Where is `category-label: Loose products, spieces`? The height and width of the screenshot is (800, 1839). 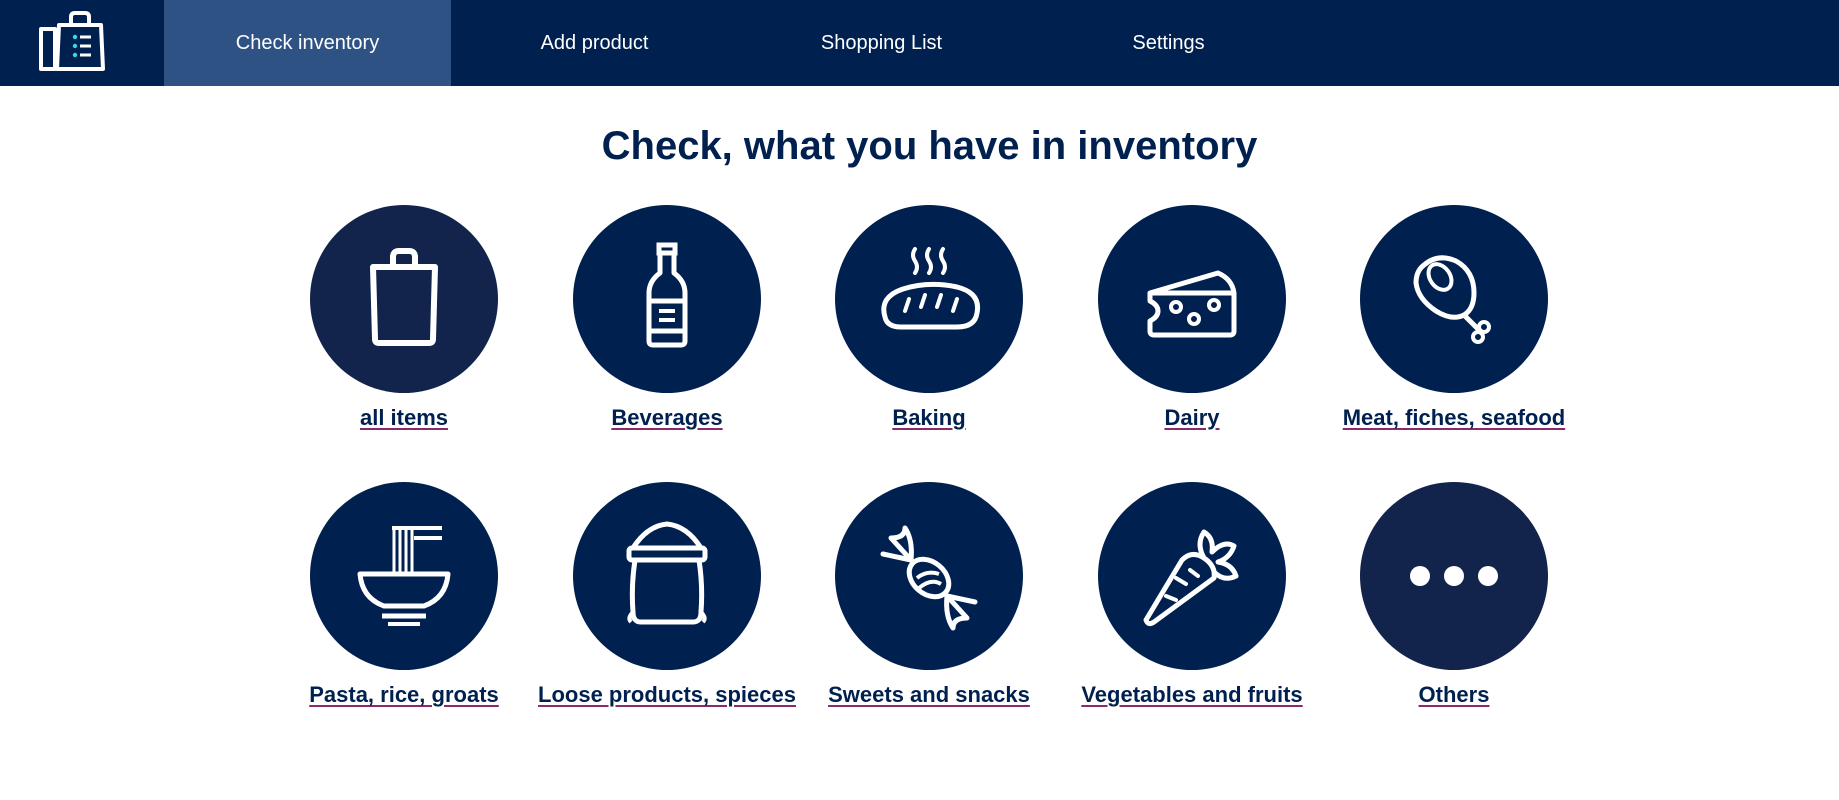
category-label: Loose products, spieces is located at coordinates (667, 694).